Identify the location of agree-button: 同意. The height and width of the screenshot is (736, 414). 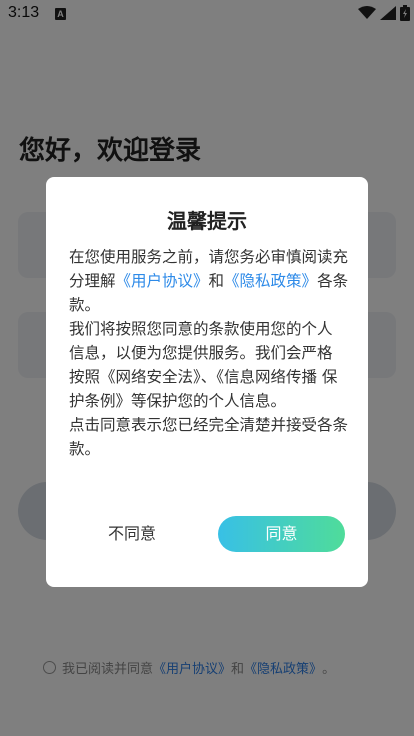
(281, 534).